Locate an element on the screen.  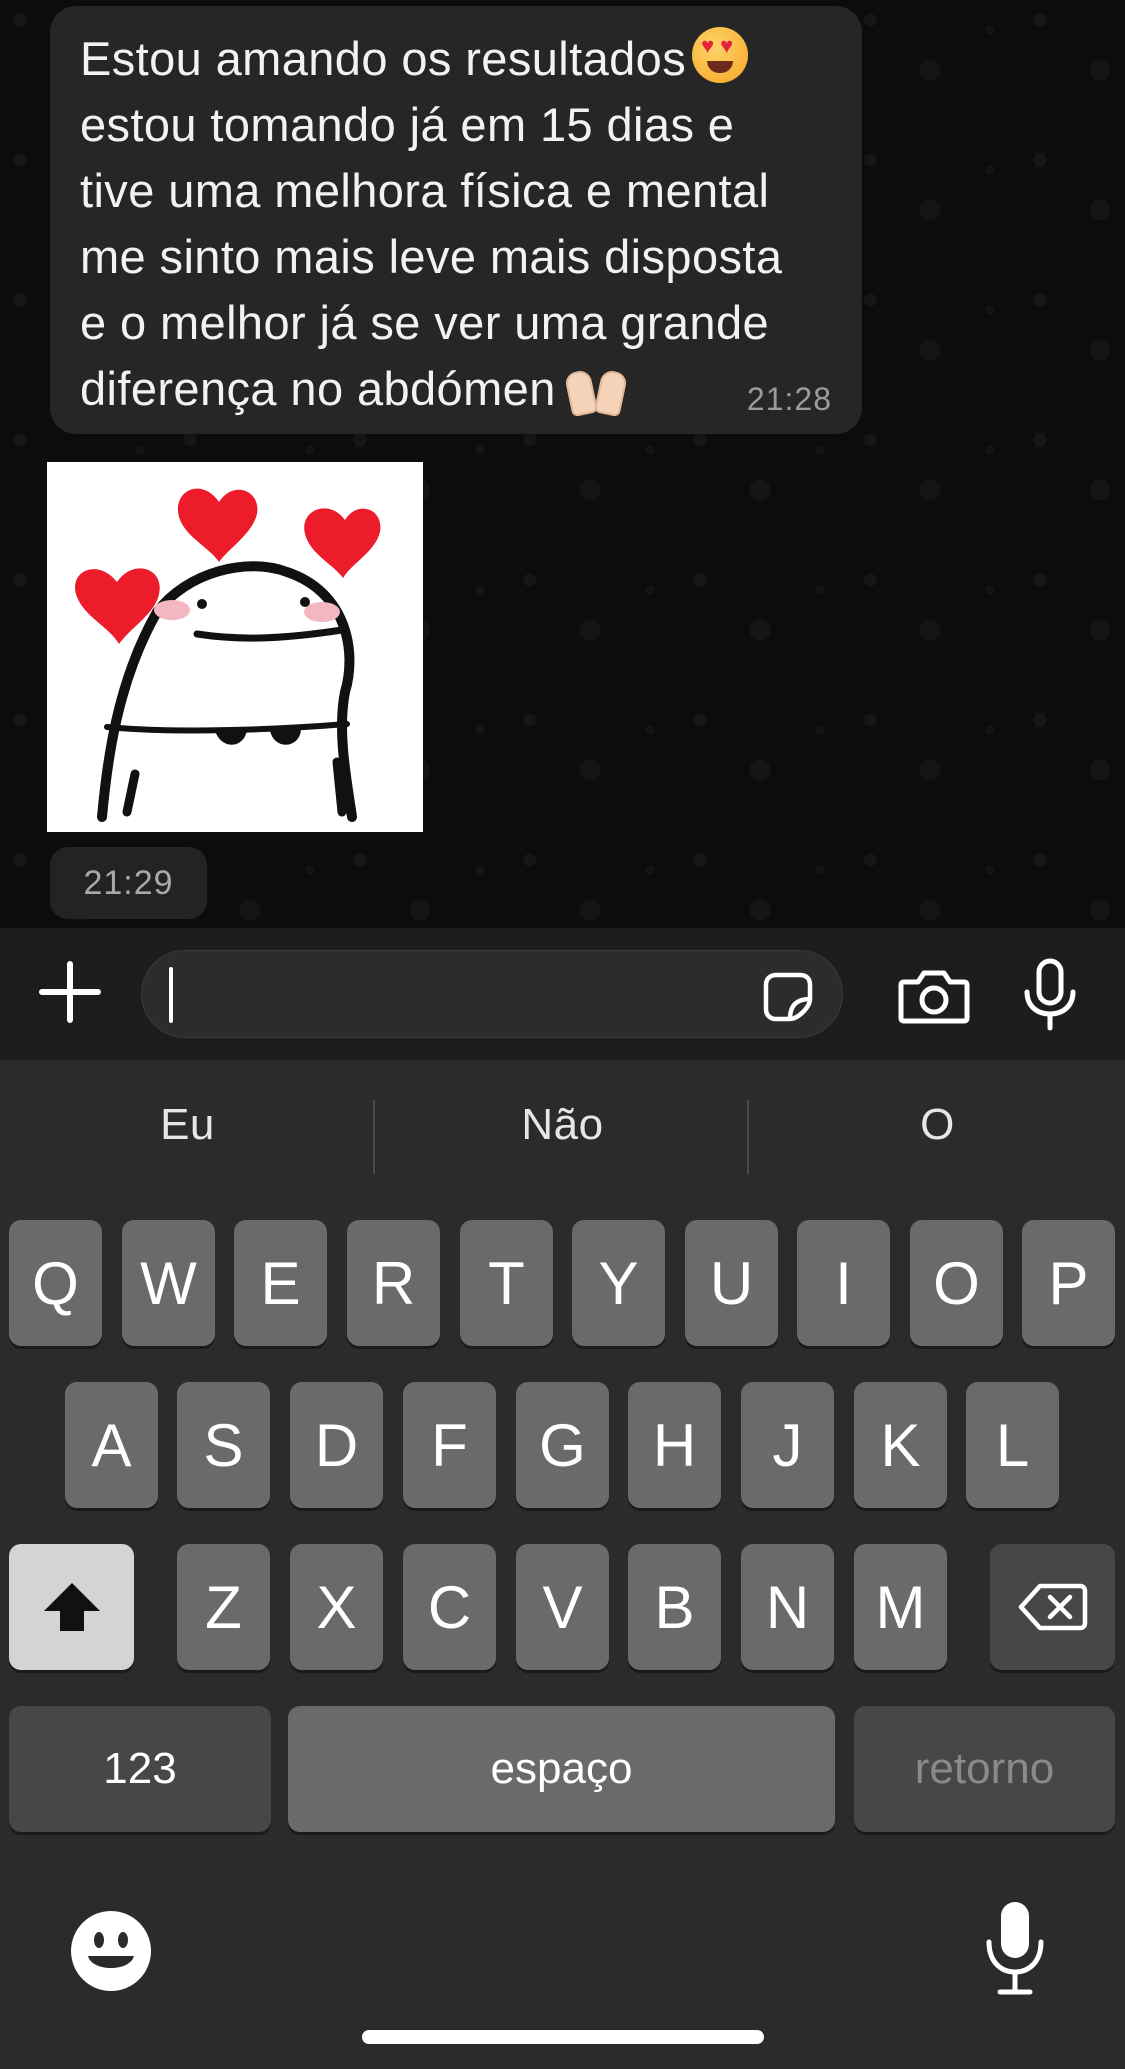
message-input-bar is located at coordinates (562, 994).